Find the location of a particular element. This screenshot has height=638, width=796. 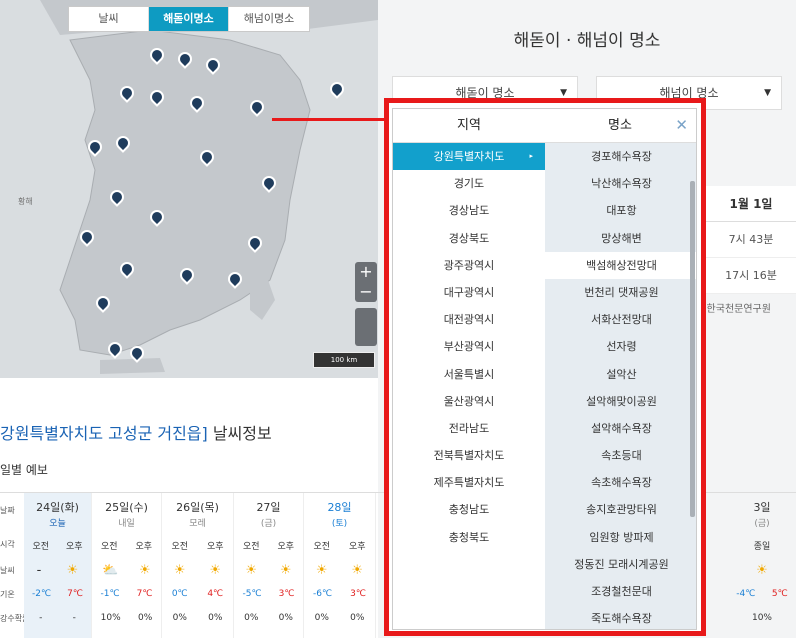

place-item: 속초해수욕장 is located at coordinates (620, 482).